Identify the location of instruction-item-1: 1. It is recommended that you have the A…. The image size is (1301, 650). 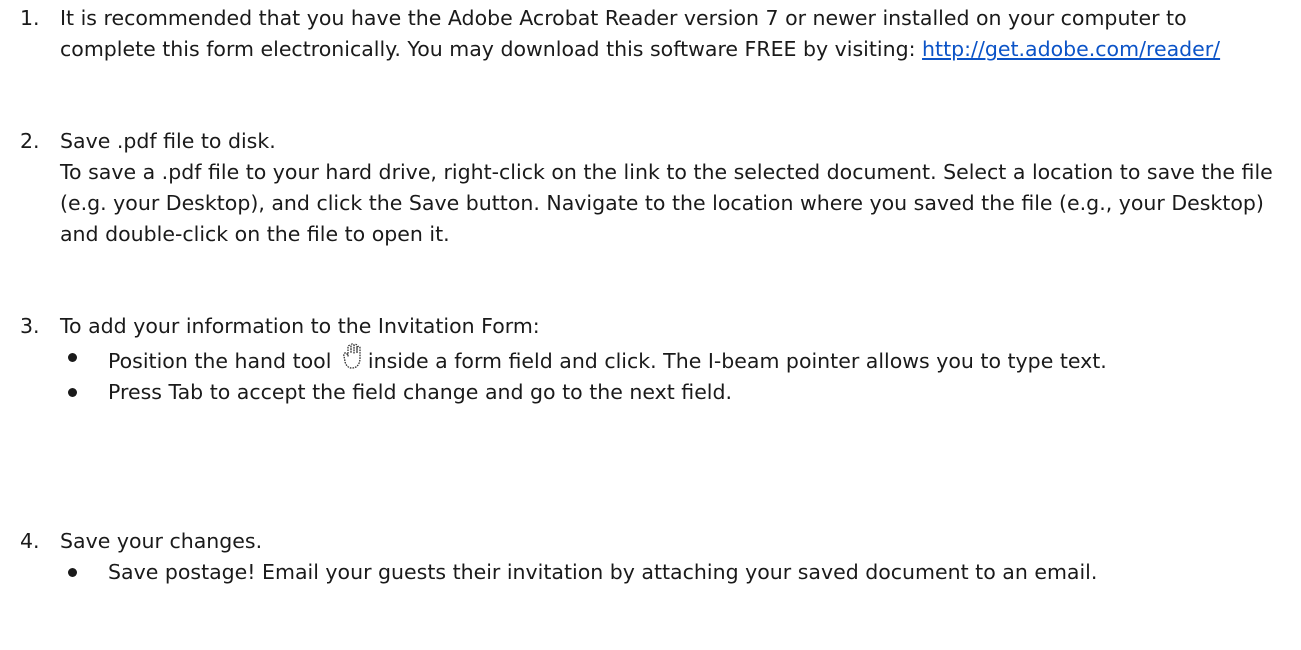
(653, 34).